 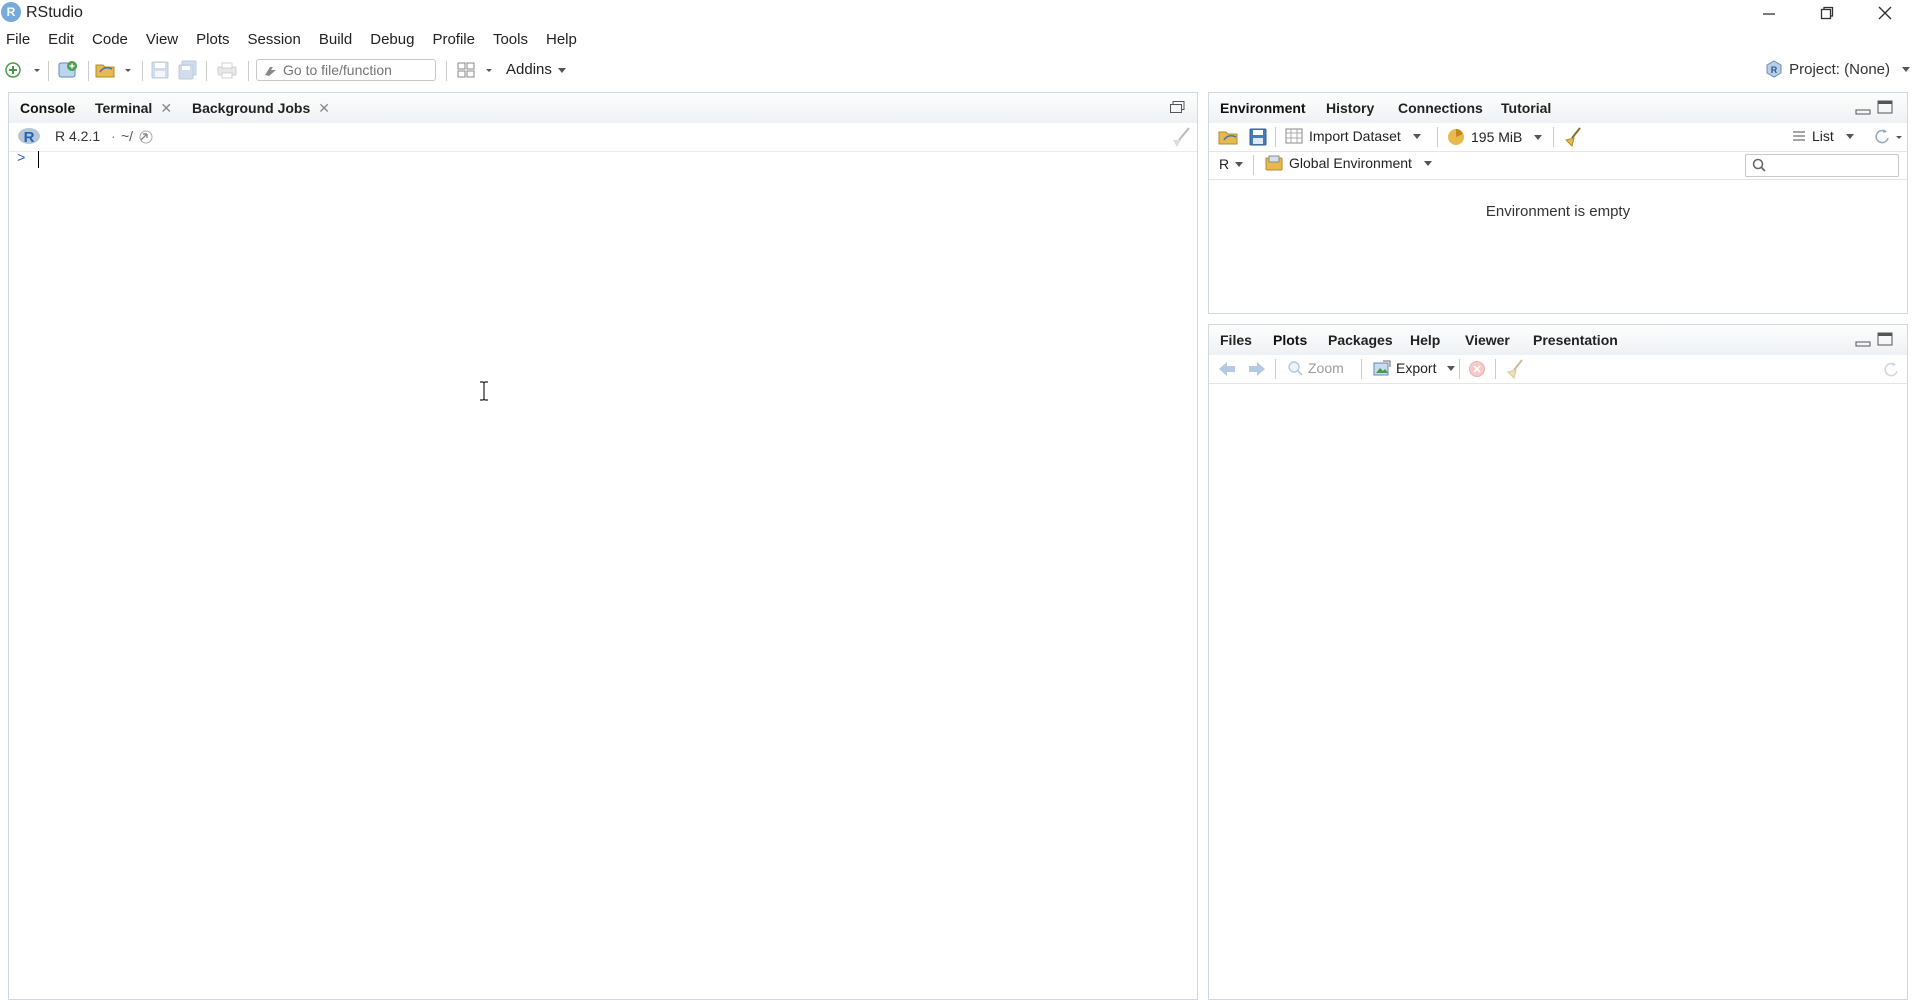 I want to click on environment-scope-selector: Global Environment, so click(x=1348, y=163).